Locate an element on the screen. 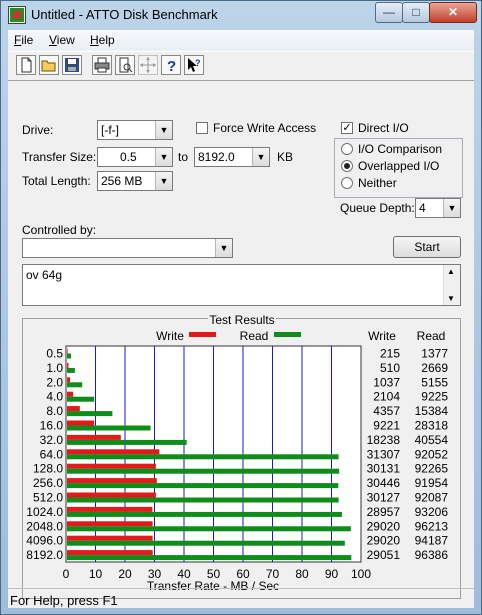 Image resolution: width=482 pixels, height=615 pixels. write-value: 30127 is located at coordinates (384, 498).